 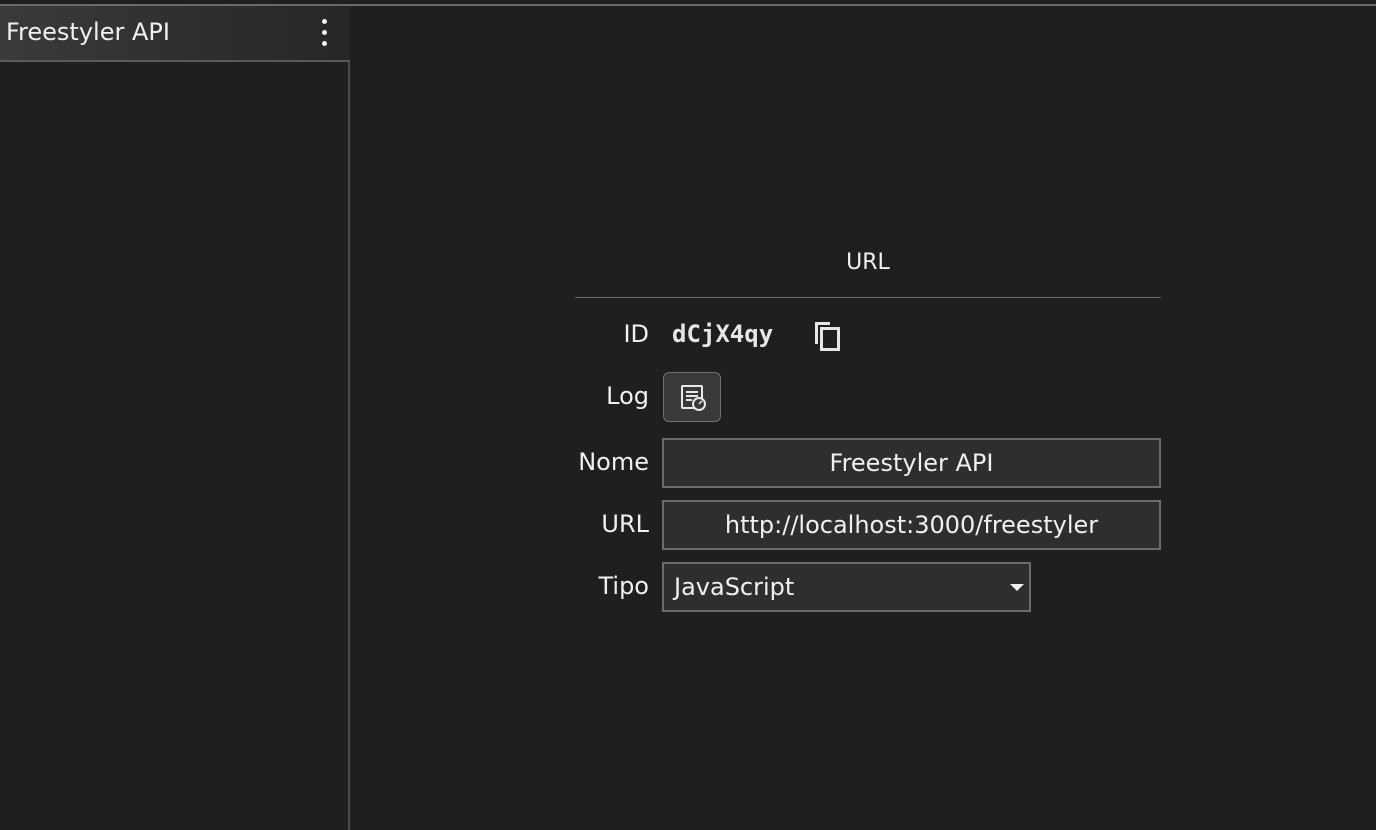 I want to click on chevron-down-icon, so click(x=1017, y=587).